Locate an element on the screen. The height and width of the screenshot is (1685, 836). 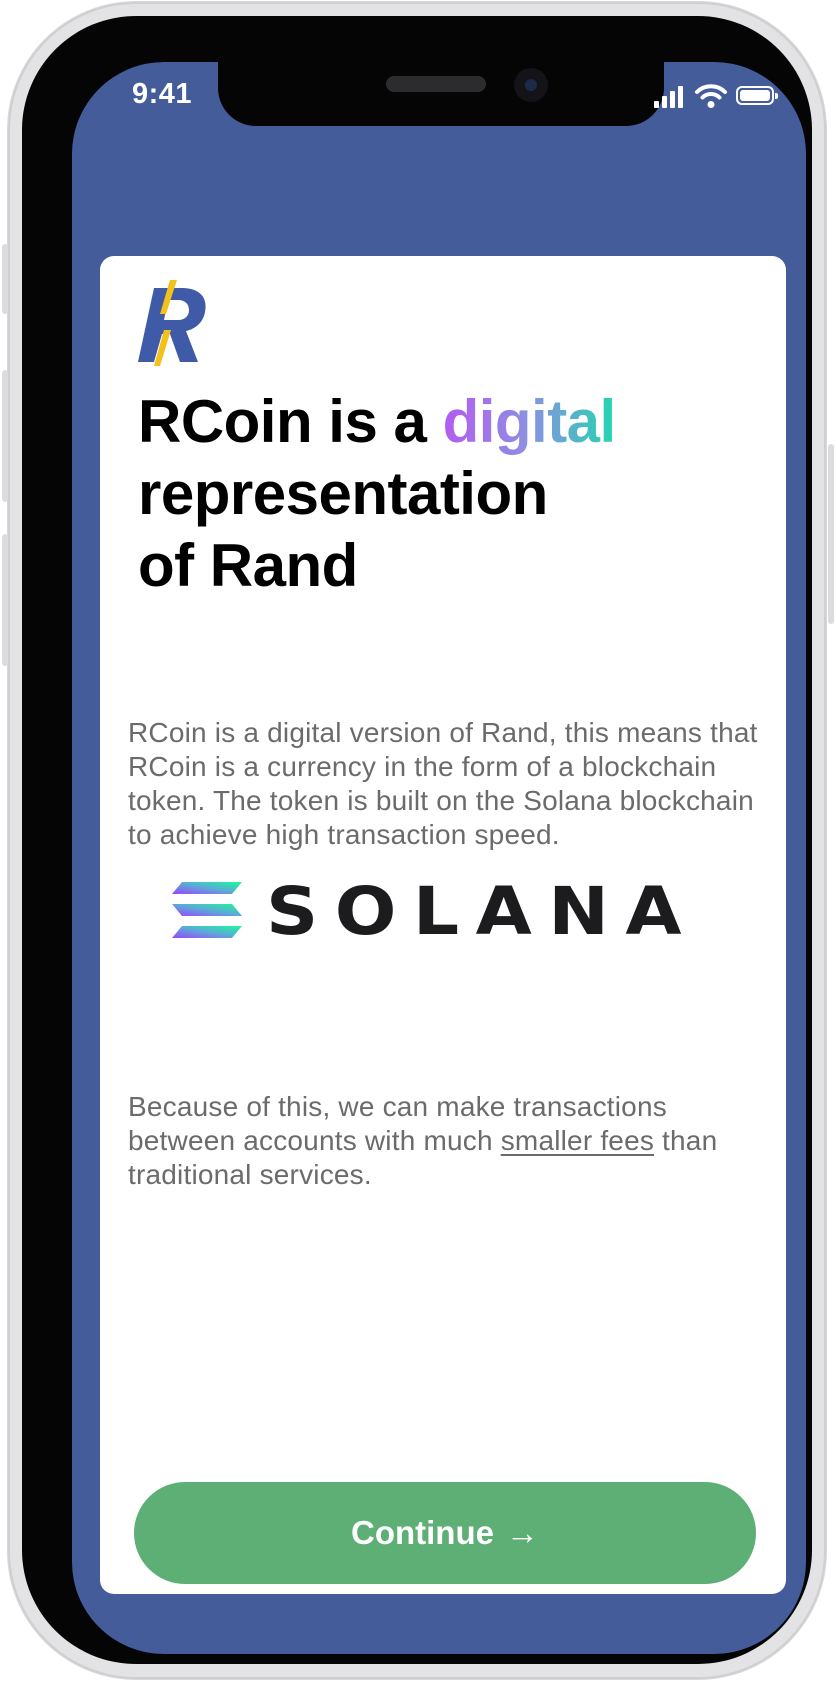
solana-mark-icon is located at coordinates (207, 910).